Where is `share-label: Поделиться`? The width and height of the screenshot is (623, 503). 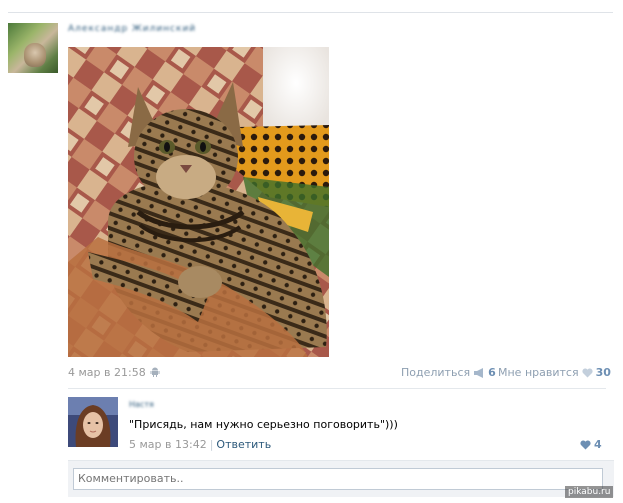
share-label: Поделиться is located at coordinates (436, 372).